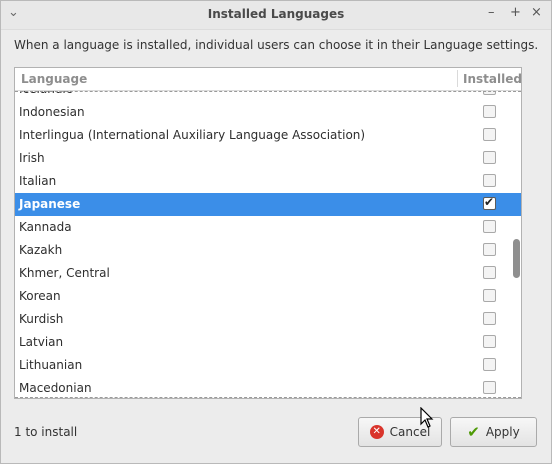 The height and width of the screenshot is (464, 552). What do you see at coordinates (268, 319) in the screenshot?
I see `language-row: Kurdish` at bounding box center [268, 319].